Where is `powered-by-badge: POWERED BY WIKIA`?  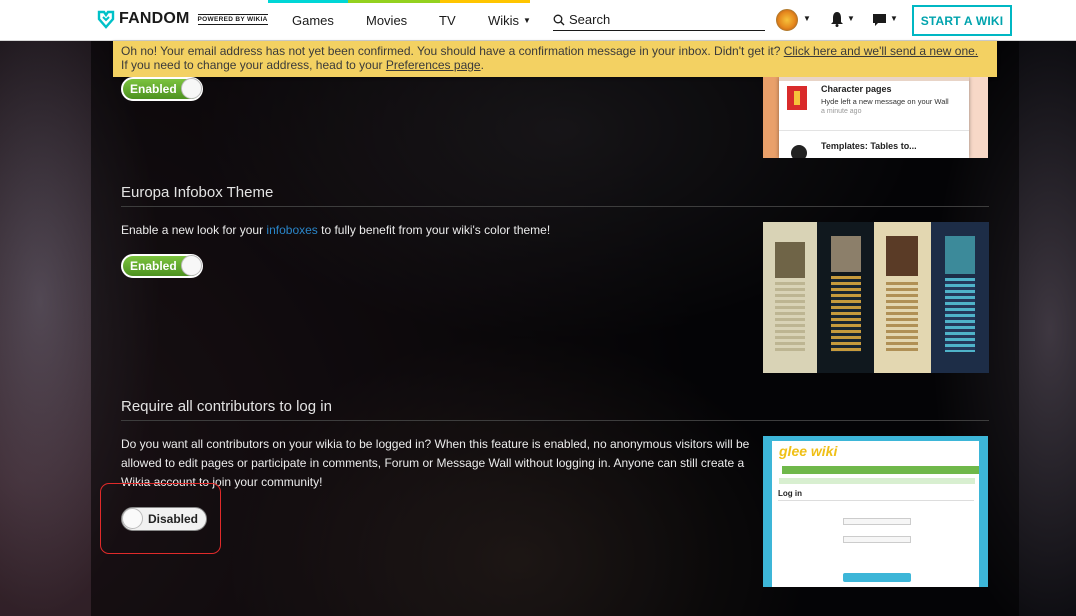 powered-by-badge: POWERED BY WIKIA is located at coordinates (232, 19).